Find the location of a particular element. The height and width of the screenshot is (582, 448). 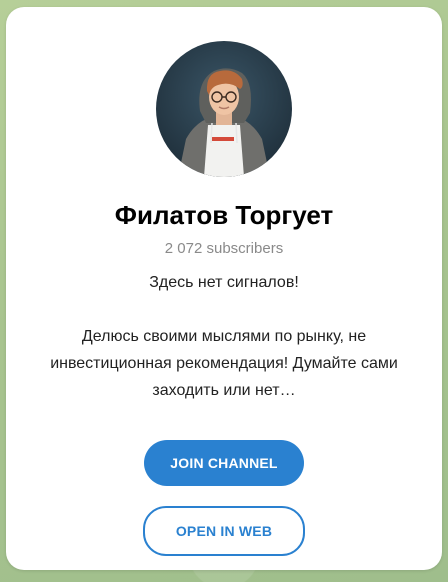

avatar-photo-icon is located at coordinates (224, 109).